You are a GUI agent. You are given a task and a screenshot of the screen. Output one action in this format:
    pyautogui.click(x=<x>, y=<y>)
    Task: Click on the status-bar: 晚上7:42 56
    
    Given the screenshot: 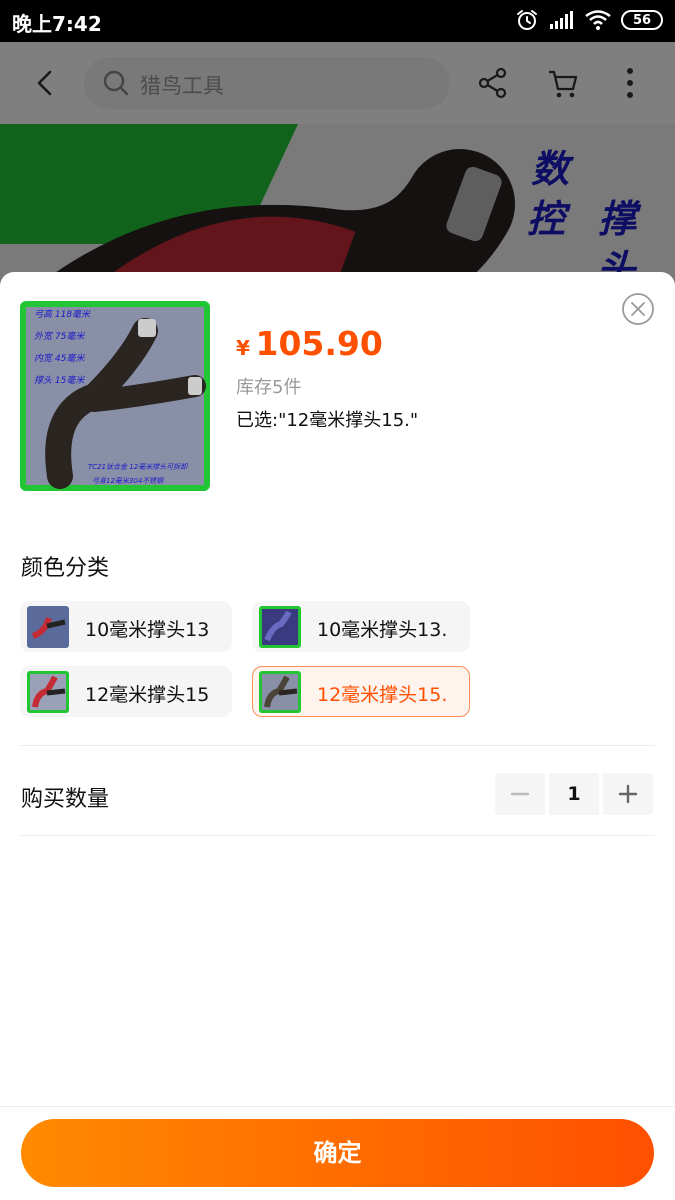 What is the action you would take?
    pyautogui.click(x=337, y=21)
    